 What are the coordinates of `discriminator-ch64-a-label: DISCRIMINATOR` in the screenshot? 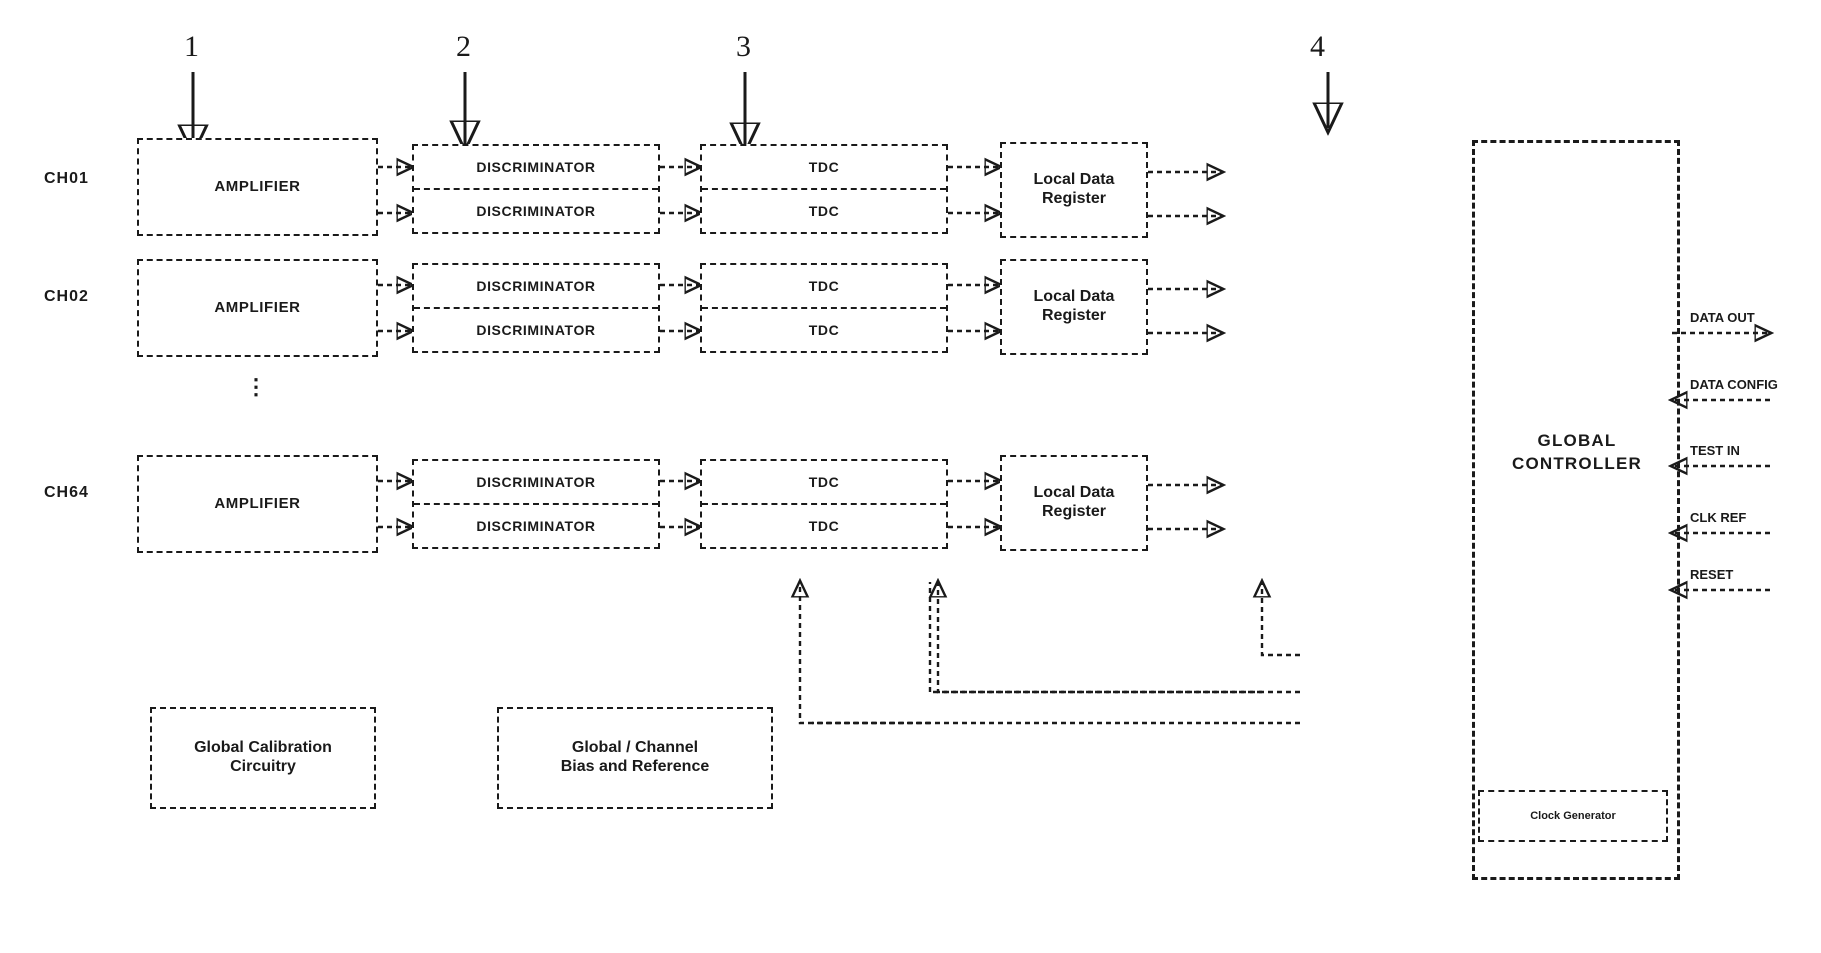 It's located at (536, 482).